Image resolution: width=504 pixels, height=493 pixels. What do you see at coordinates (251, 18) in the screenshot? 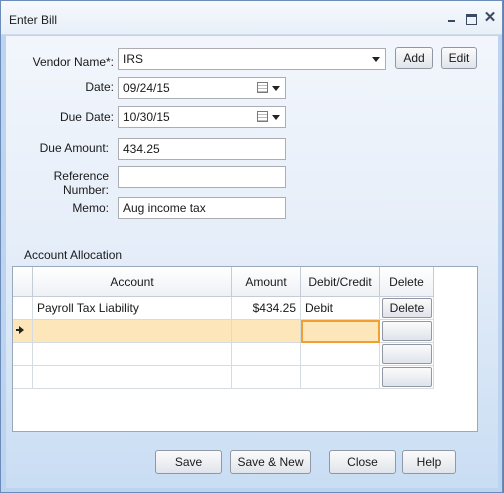
I see `title-bar: Enter Bill ✕` at bounding box center [251, 18].